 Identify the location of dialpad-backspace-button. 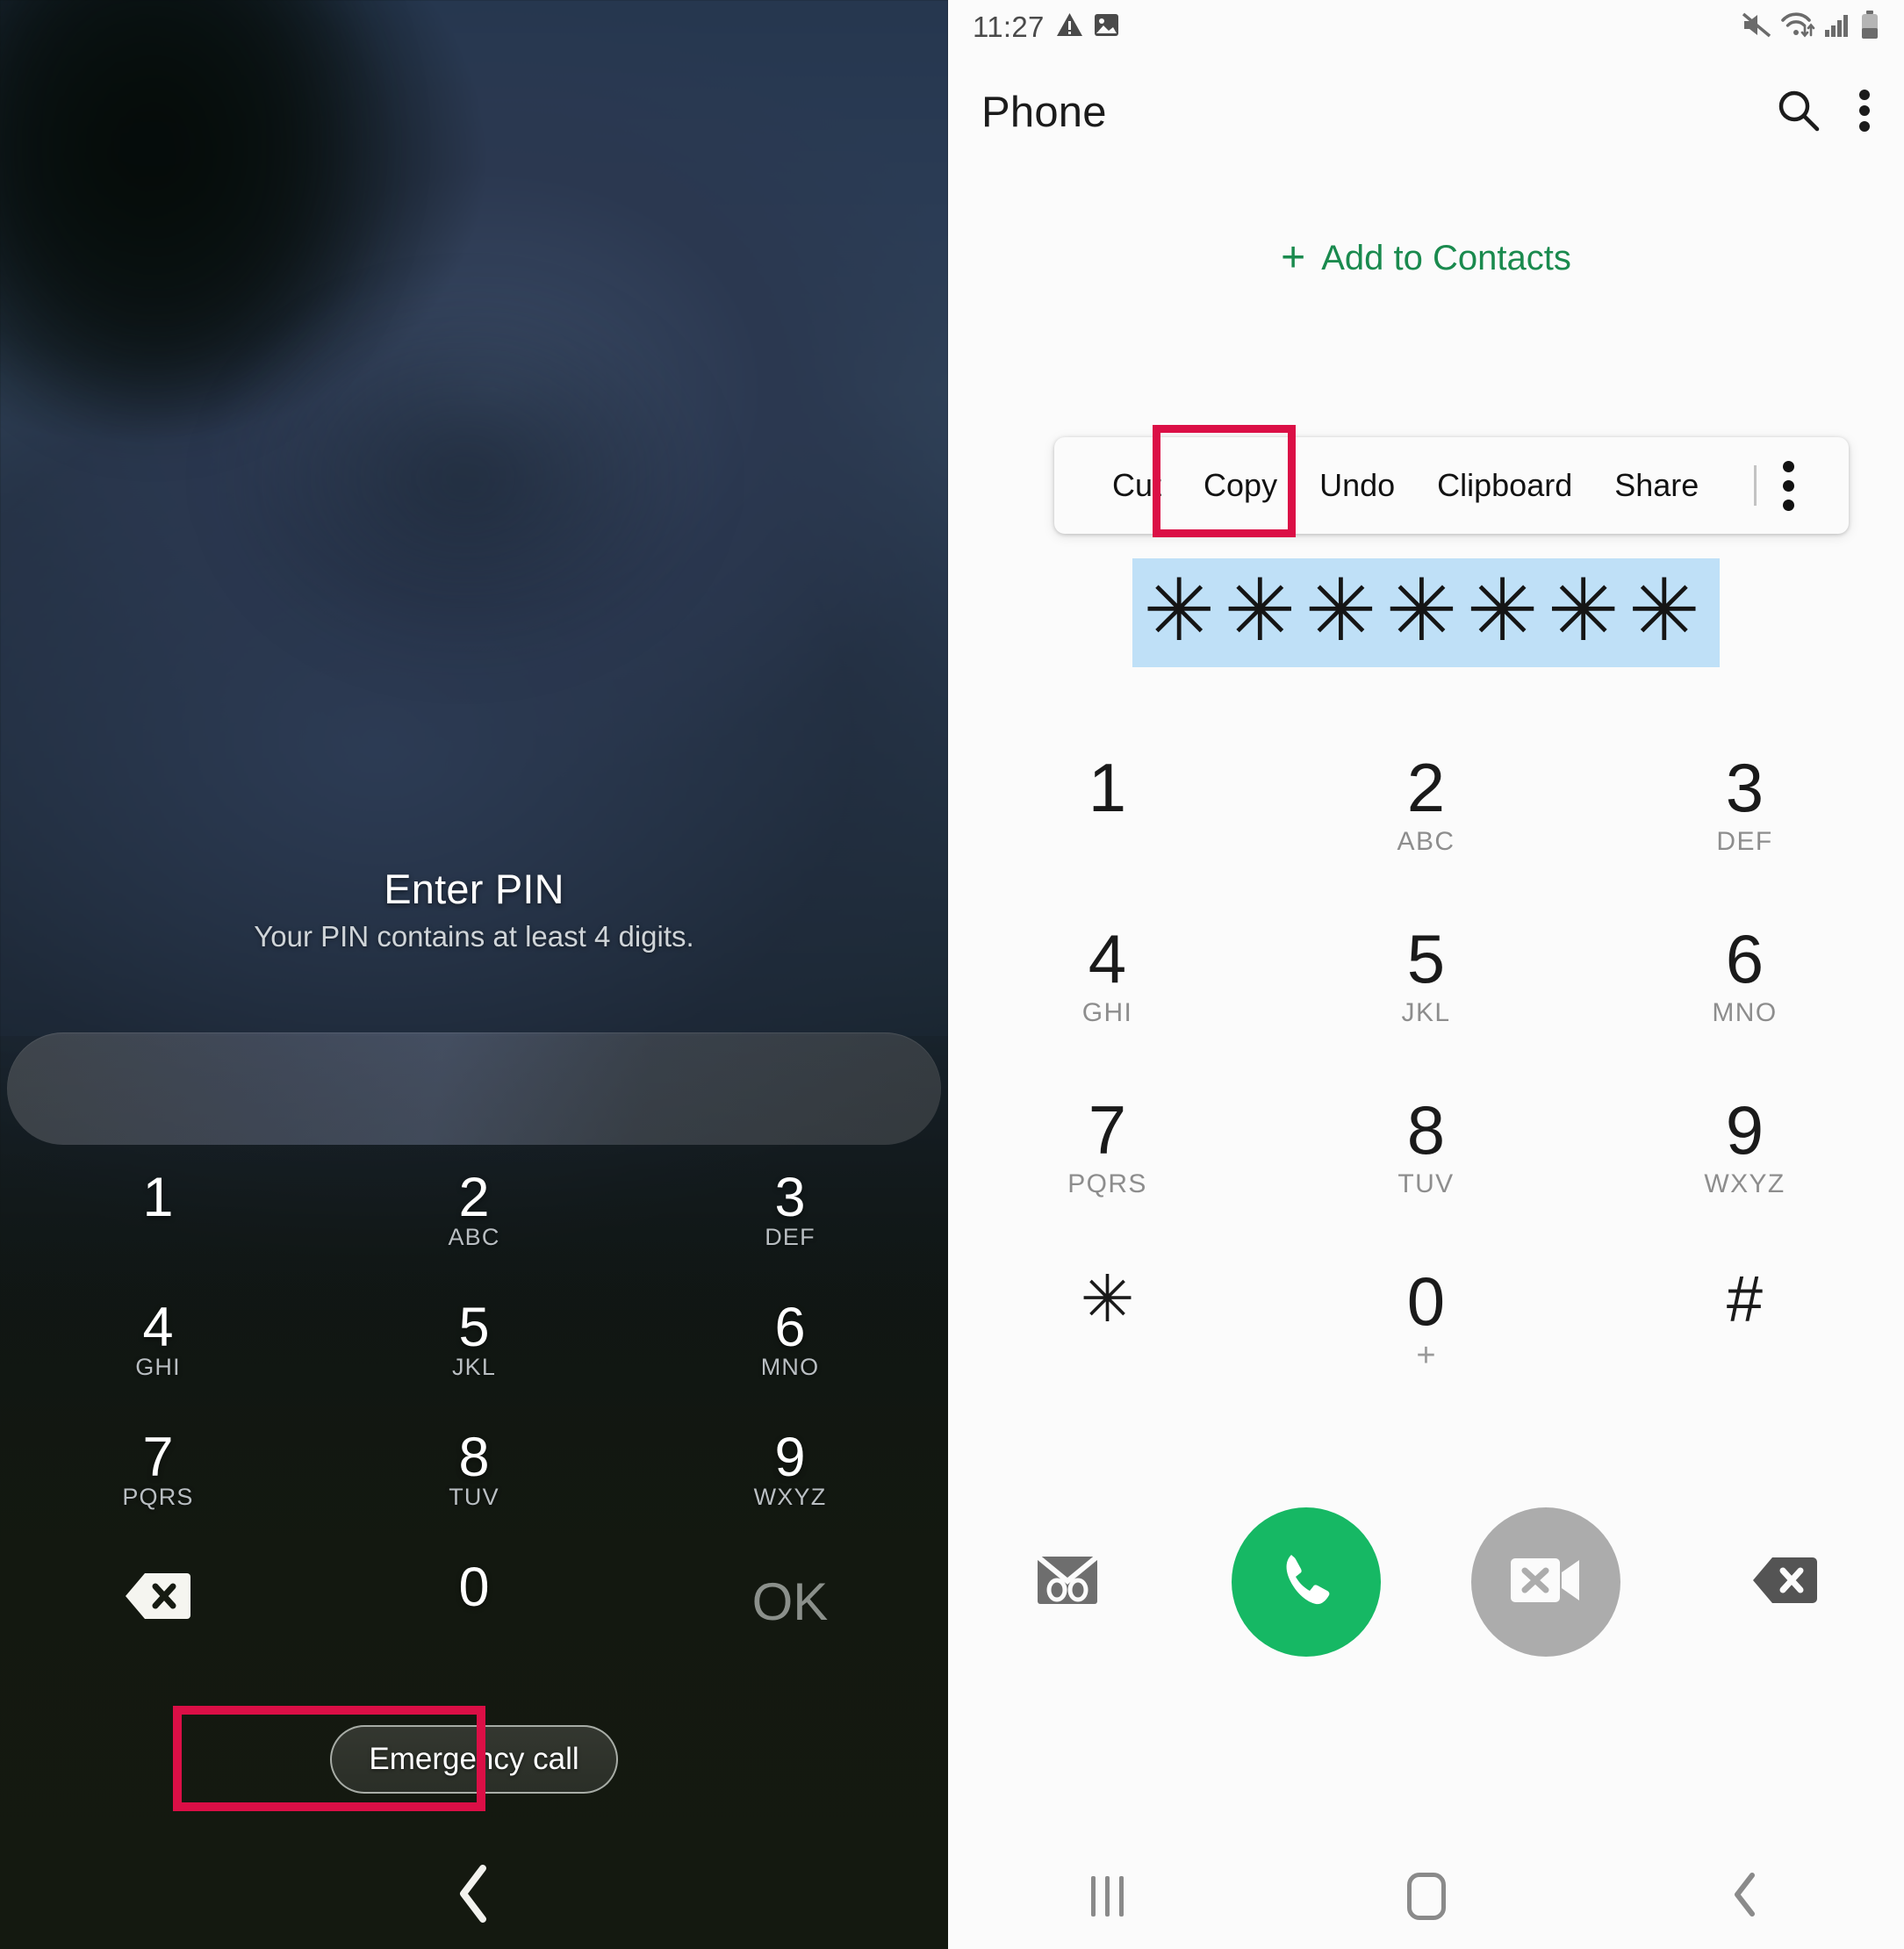
(1784, 1582).